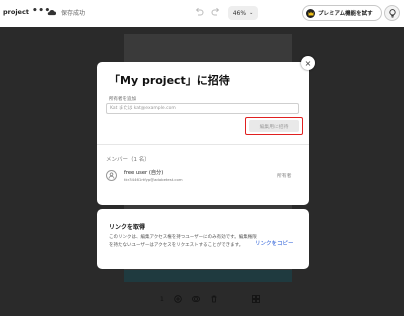  I want to click on invite-to-edit-button: 編集用に招待, so click(274, 126).